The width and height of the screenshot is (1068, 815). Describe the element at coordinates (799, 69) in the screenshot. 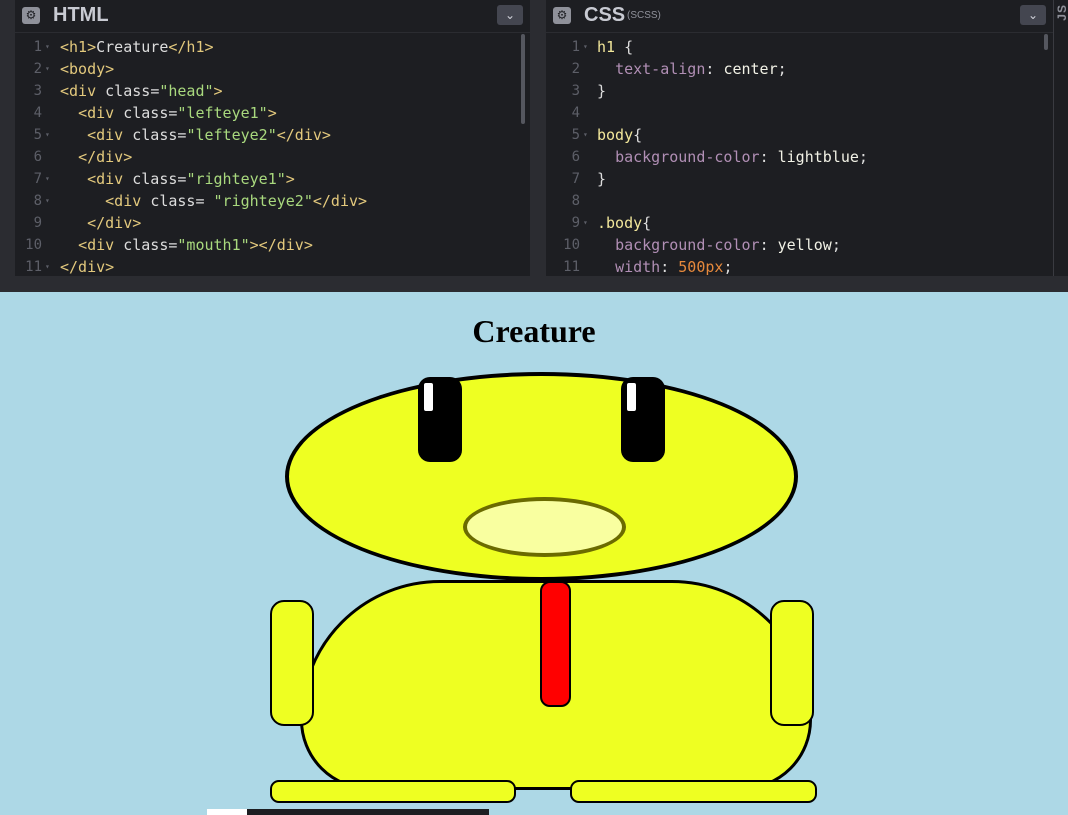

I see `code-line: 2 text-align: center;` at that location.